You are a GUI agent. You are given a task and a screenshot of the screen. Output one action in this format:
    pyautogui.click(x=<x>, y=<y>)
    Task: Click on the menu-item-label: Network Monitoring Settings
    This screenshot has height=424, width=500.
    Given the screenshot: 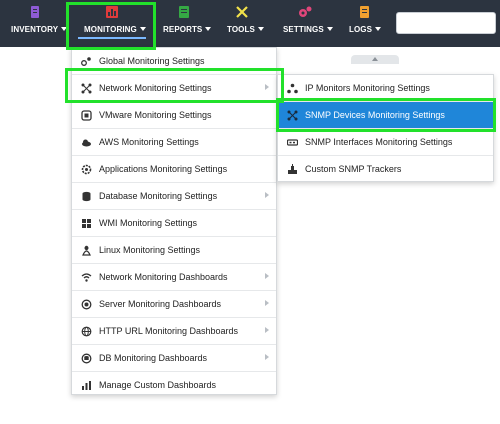 What is the action you would take?
    pyautogui.click(x=155, y=88)
    